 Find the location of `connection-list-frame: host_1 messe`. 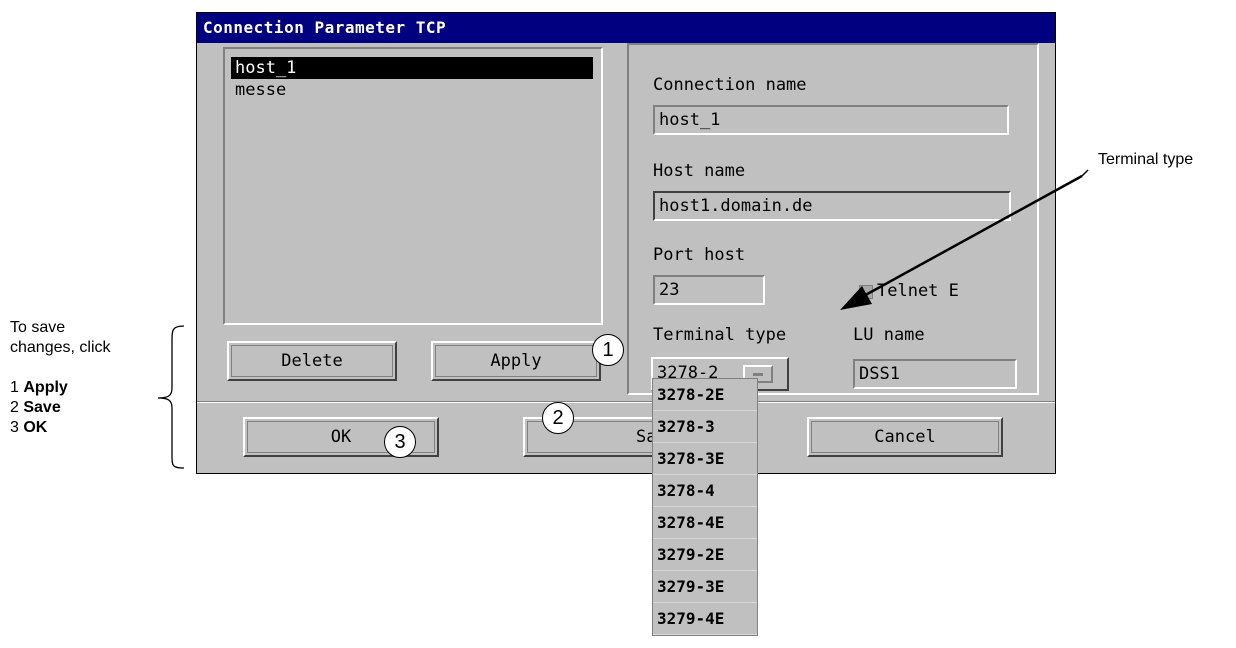

connection-list-frame: host_1 messe is located at coordinates (413, 186).